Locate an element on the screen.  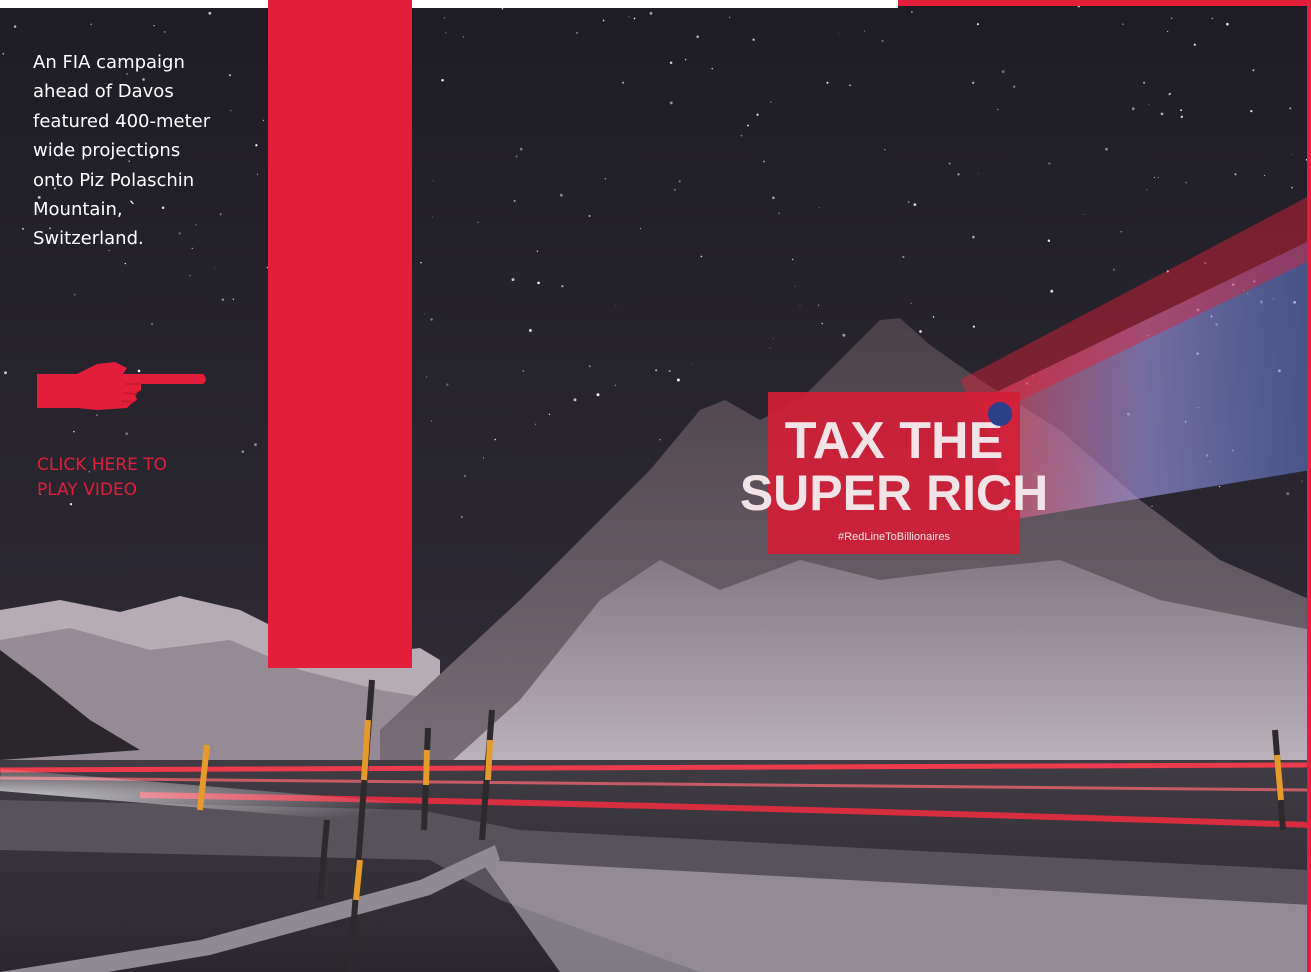
top-red-bar-right is located at coordinates (1104, 3).